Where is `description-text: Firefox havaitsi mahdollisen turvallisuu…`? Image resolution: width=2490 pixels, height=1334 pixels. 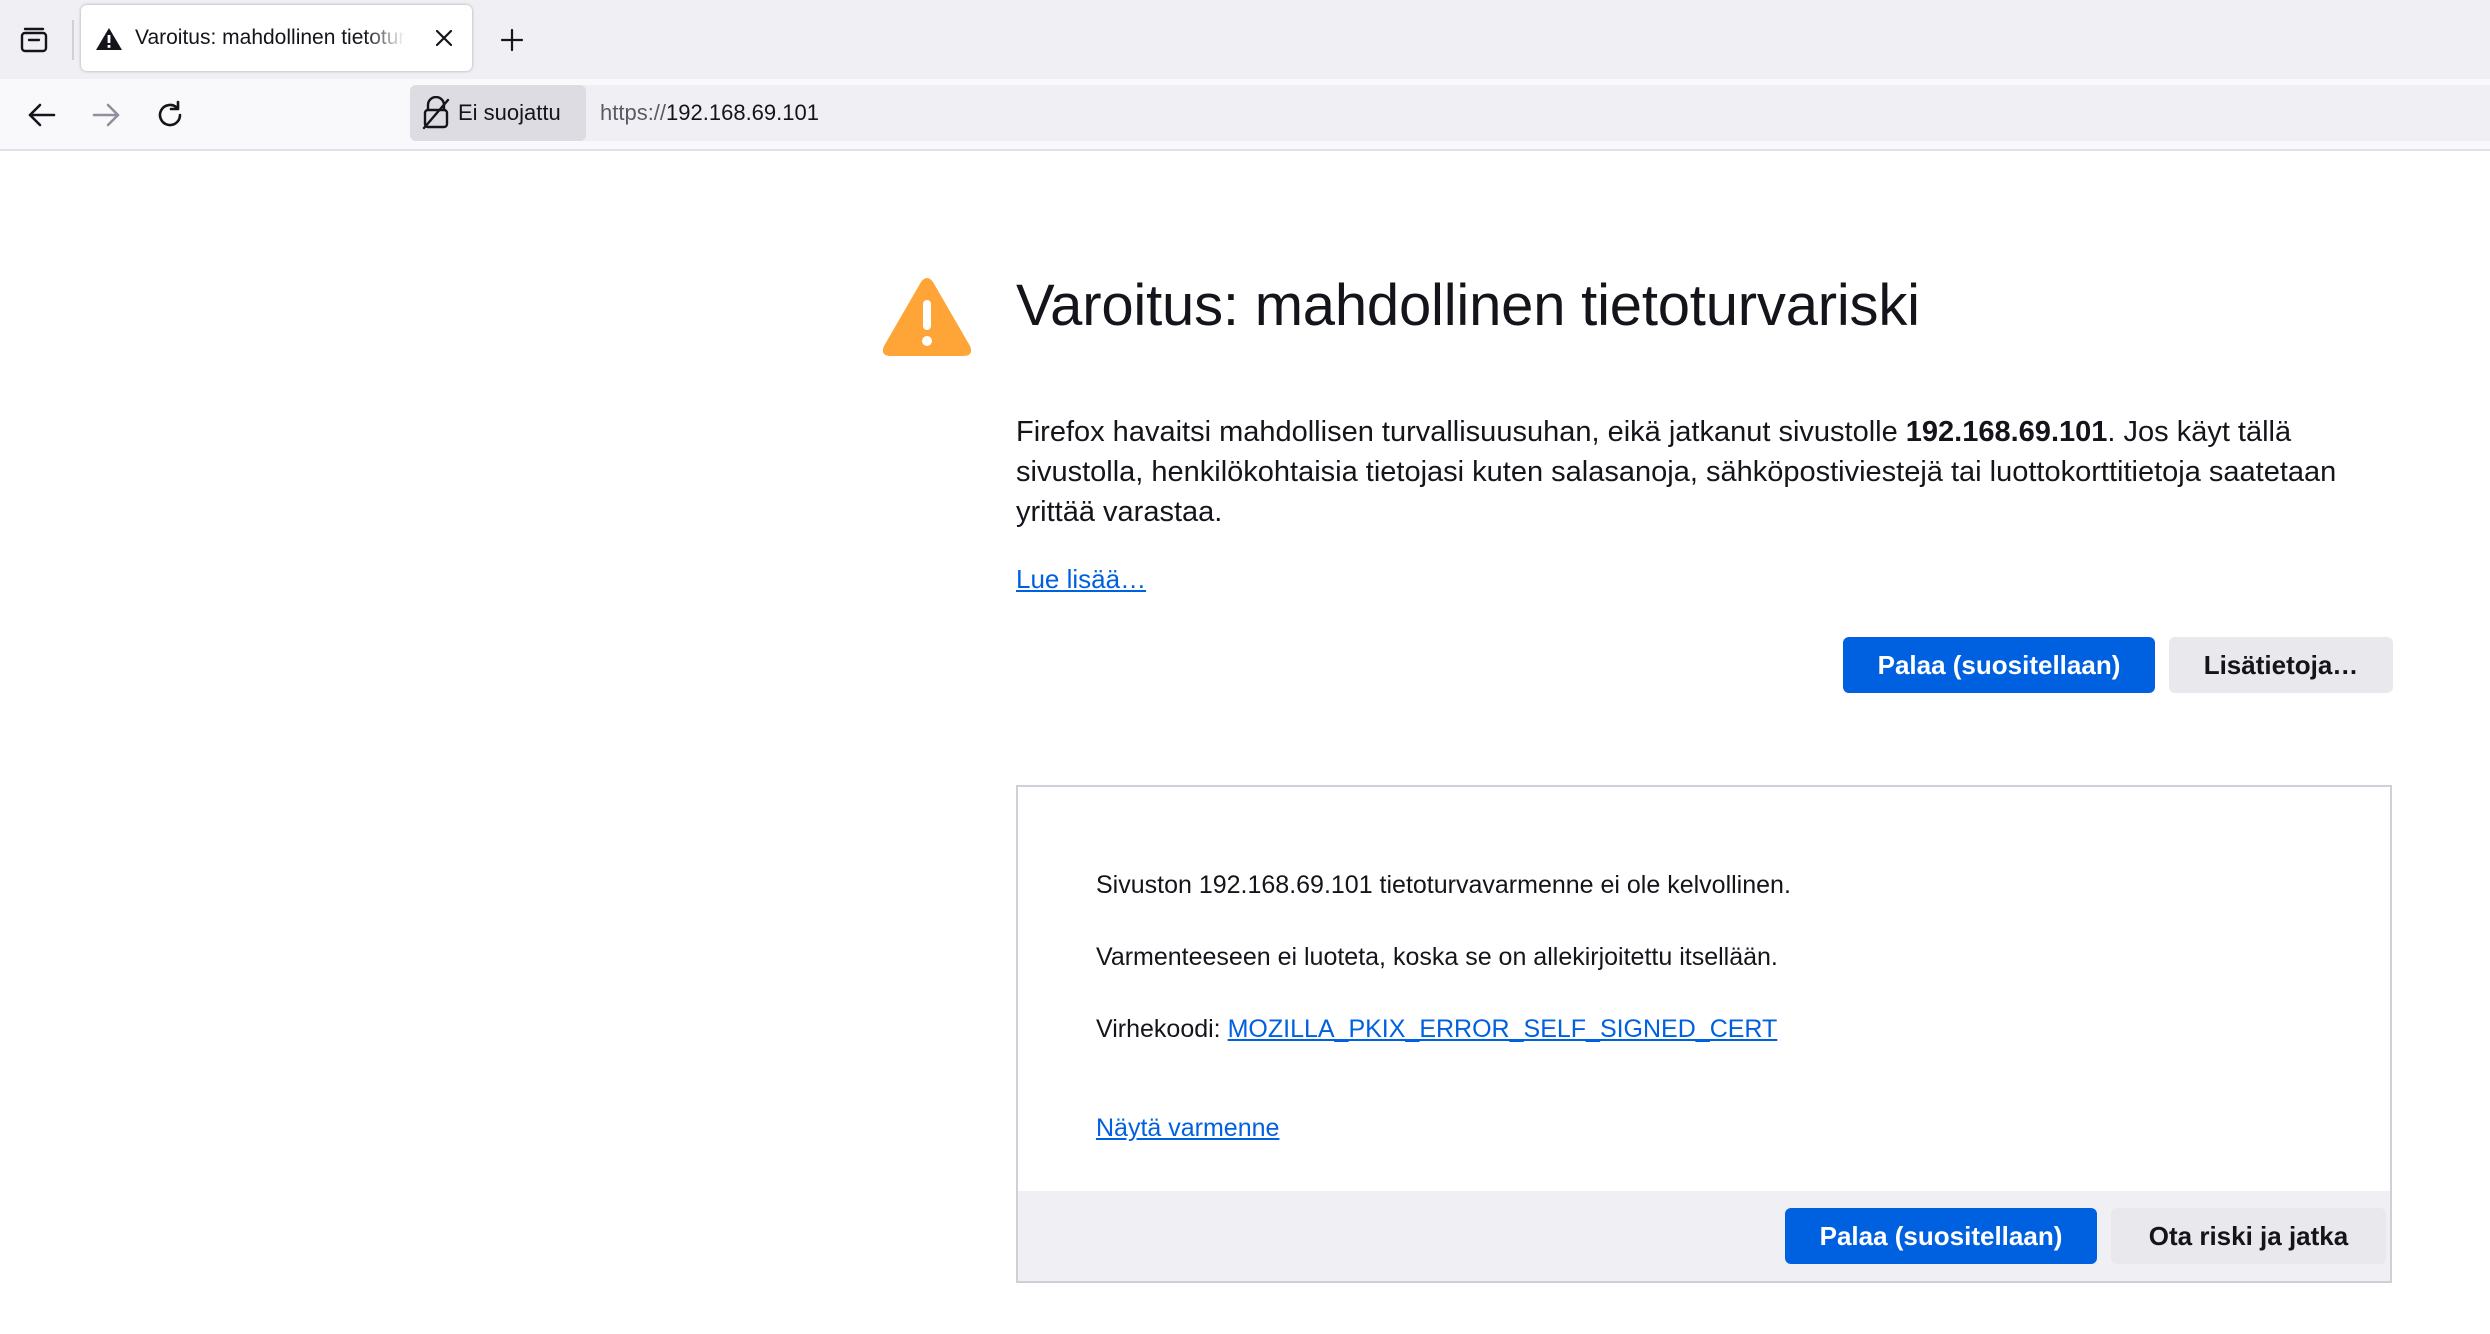 description-text: Firefox havaitsi mahdollisen turvallisuu… is located at coordinates (1461, 432).